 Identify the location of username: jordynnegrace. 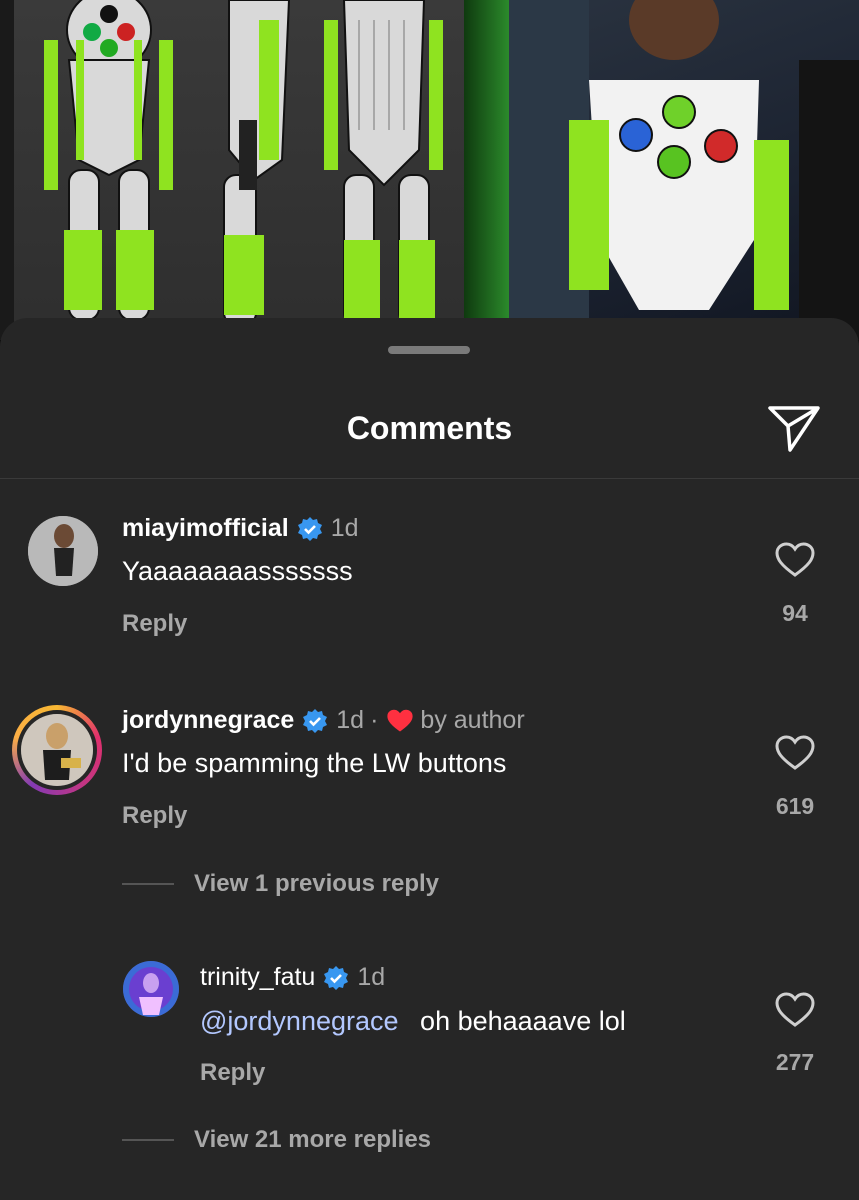
(208, 720).